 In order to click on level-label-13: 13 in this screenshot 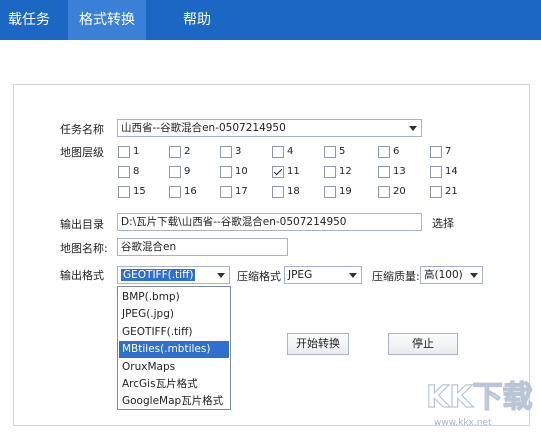, I will do `click(399, 171)`.